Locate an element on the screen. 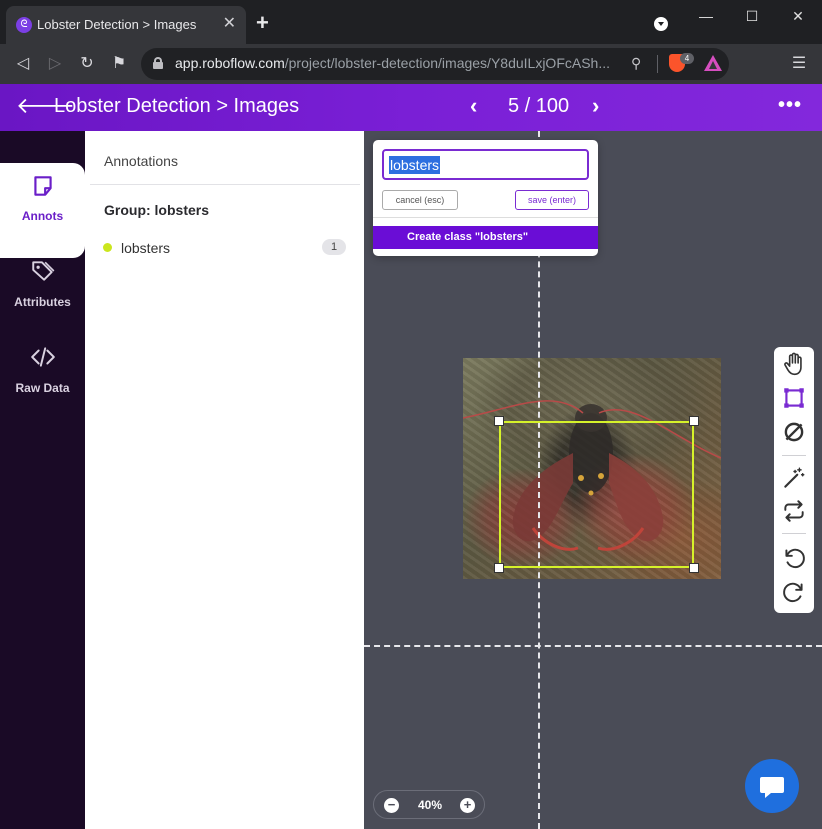  panel-divider is located at coordinates (225, 184).